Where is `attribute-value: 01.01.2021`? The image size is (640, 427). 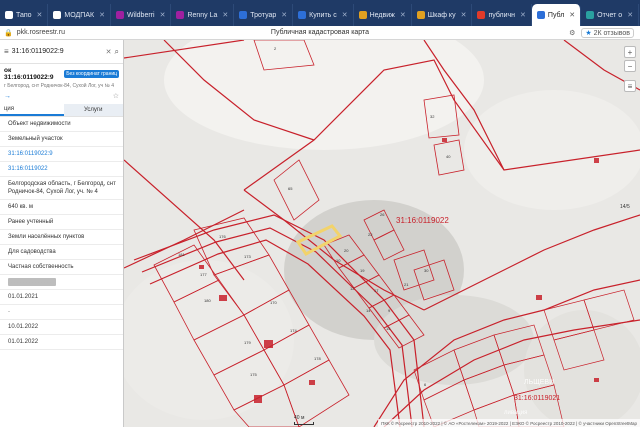
attribute-value: 01.01.2021 is located at coordinates (23, 297).